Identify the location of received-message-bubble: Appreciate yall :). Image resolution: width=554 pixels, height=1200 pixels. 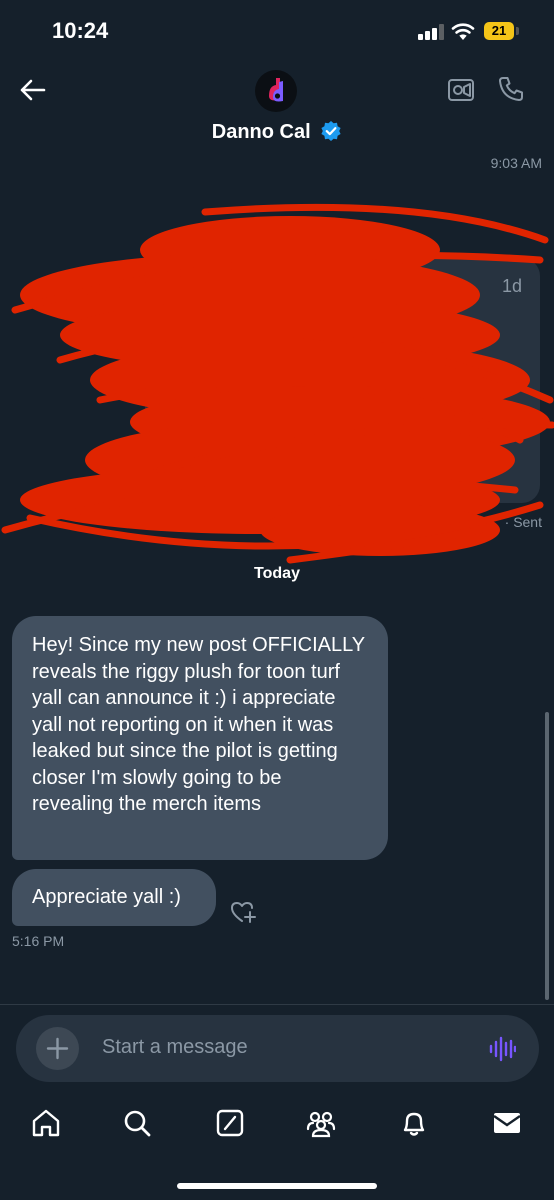
(114, 897).